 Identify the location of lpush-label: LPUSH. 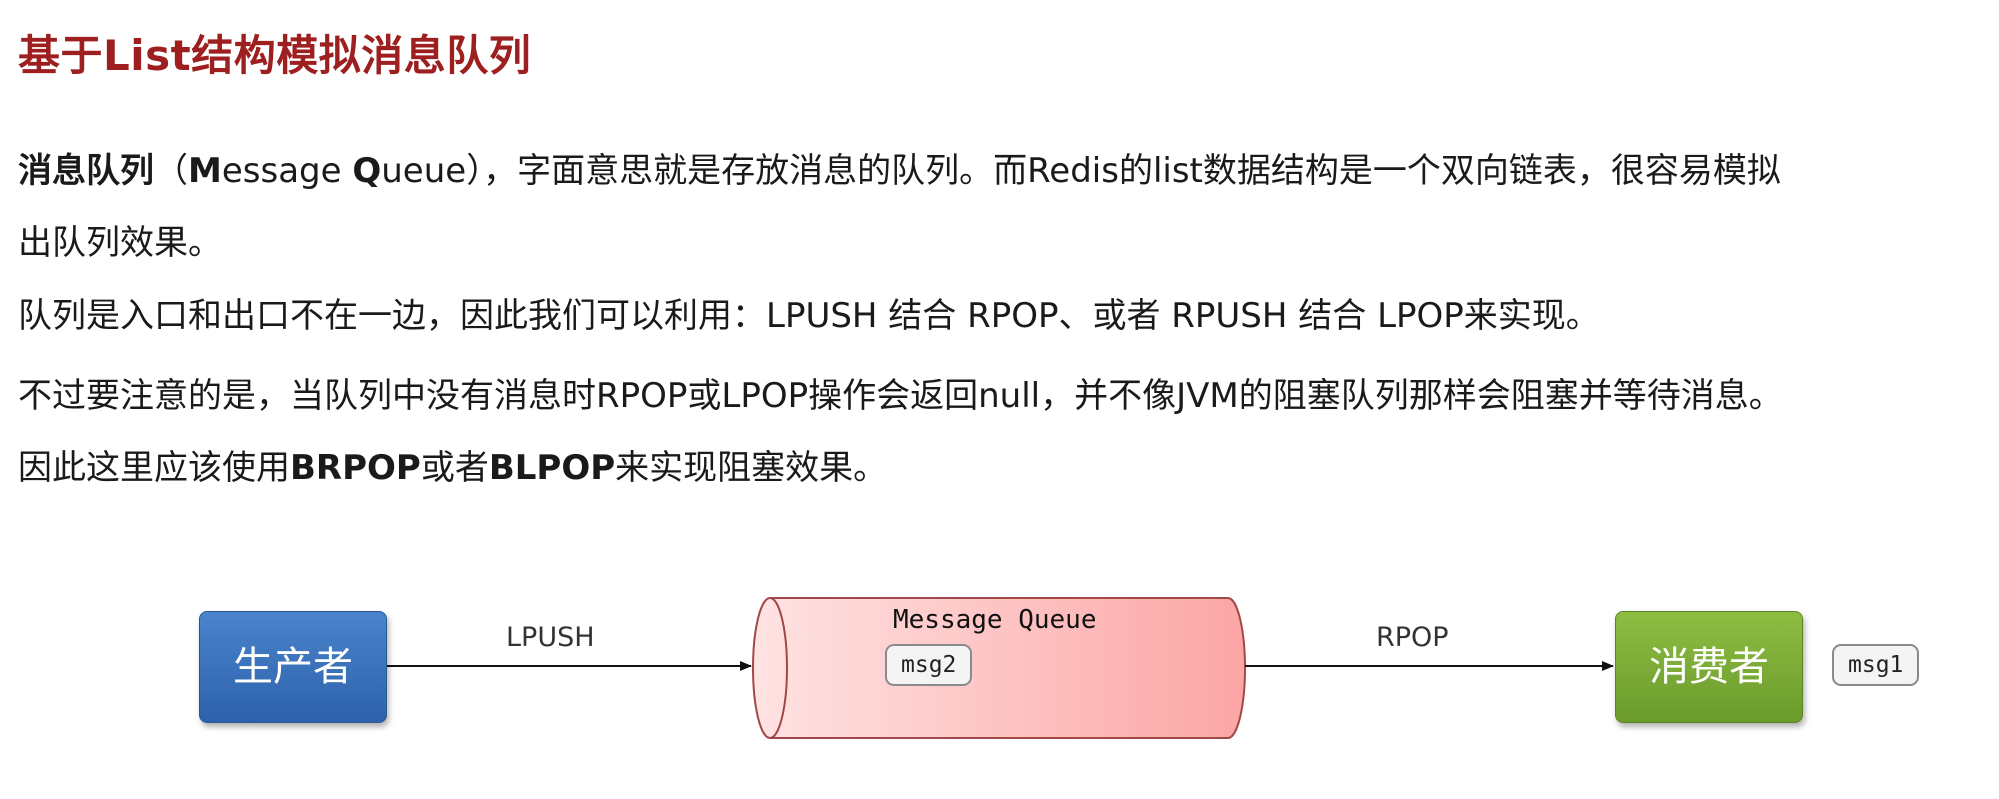
(550, 637).